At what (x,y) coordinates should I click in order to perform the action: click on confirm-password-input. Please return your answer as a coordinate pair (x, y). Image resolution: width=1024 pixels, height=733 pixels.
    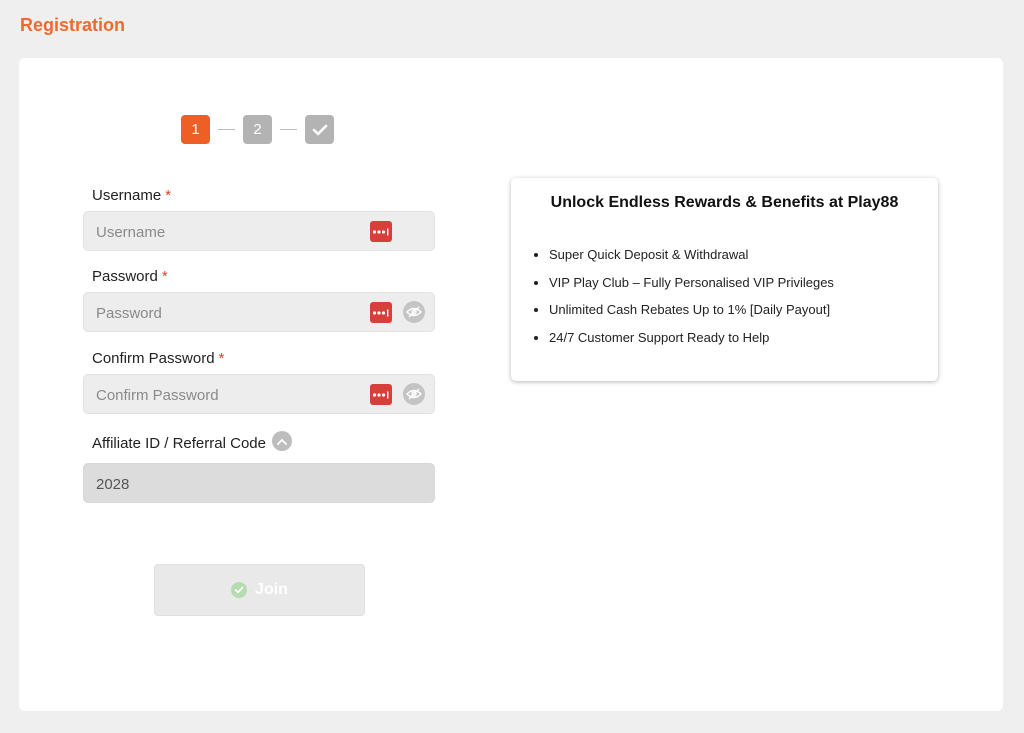
    Looking at the image, I should click on (226, 395).